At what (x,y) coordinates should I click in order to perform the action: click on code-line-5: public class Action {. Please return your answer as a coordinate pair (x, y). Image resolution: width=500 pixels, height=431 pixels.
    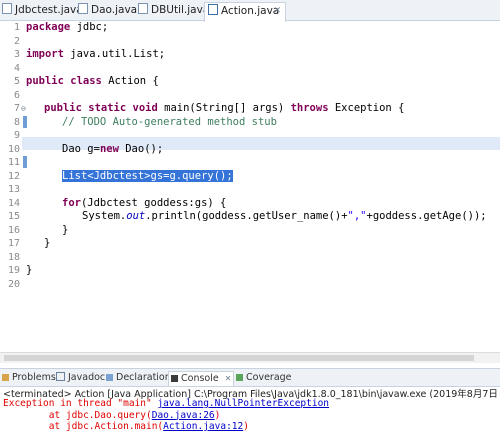
    Looking at the image, I should click on (92, 81).